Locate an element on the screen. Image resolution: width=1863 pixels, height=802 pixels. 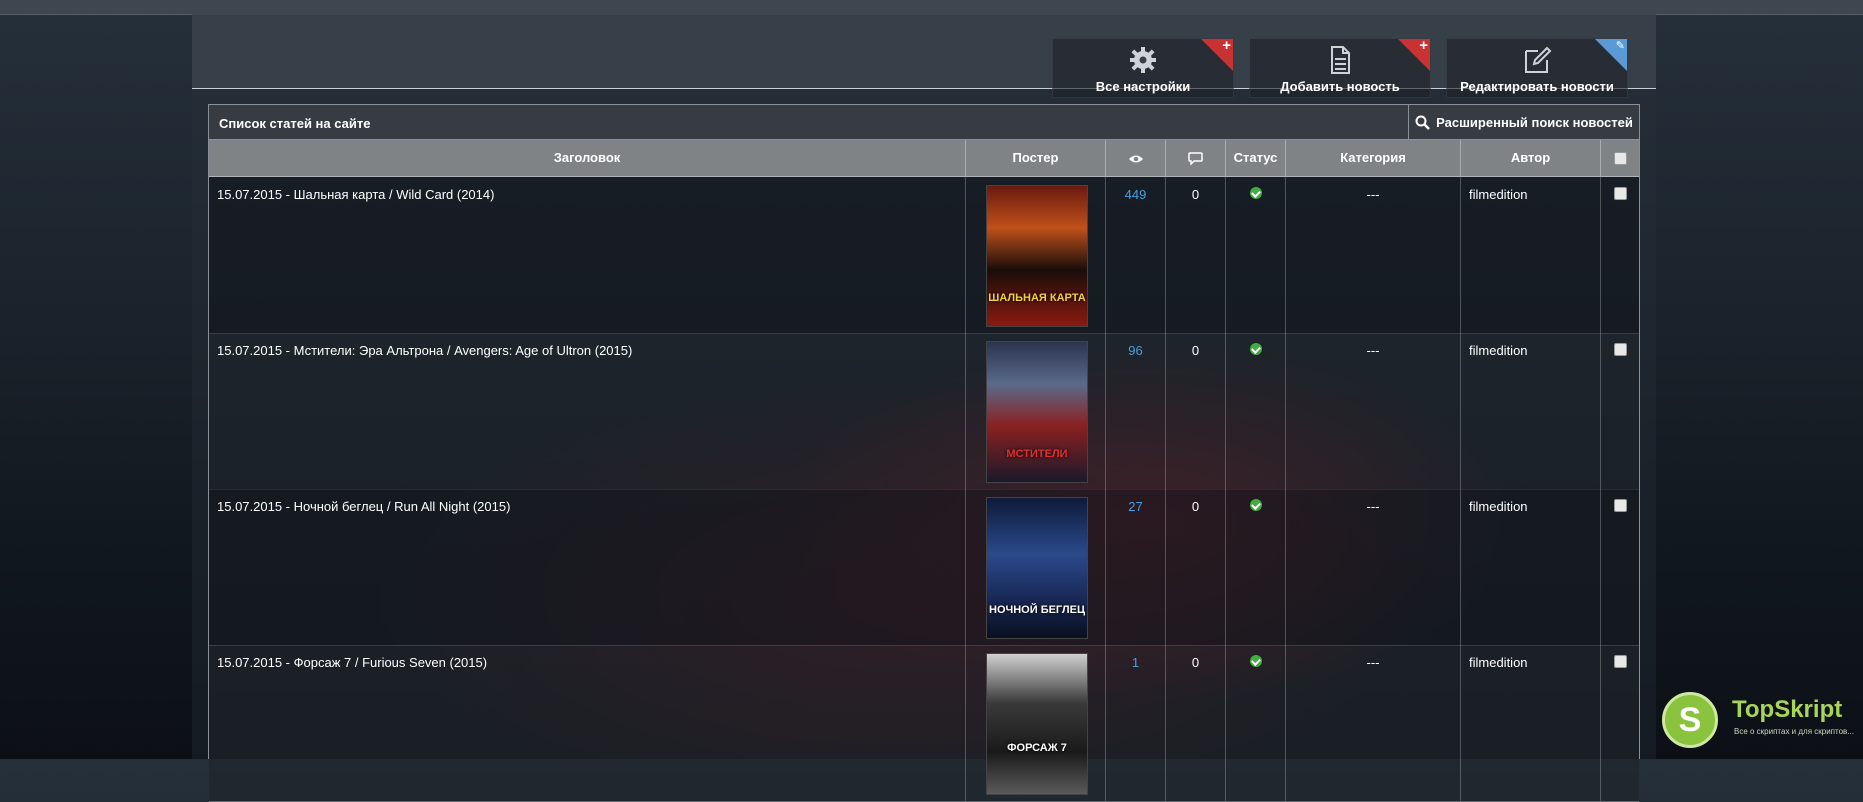
poster-cell: НОЧНОЙ БЕГЛЕЦ is located at coordinates (1036, 567).